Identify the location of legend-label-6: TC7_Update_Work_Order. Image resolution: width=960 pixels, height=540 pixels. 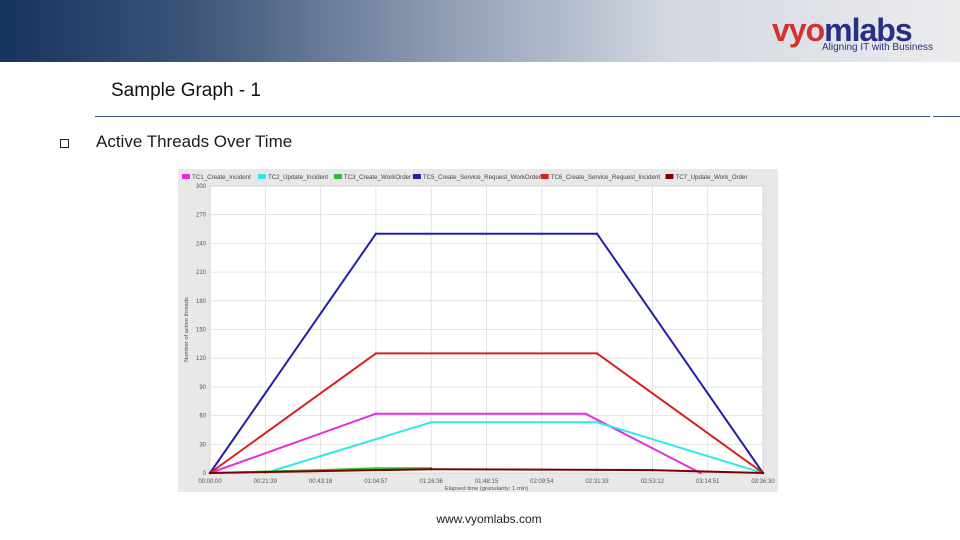
(711, 177).